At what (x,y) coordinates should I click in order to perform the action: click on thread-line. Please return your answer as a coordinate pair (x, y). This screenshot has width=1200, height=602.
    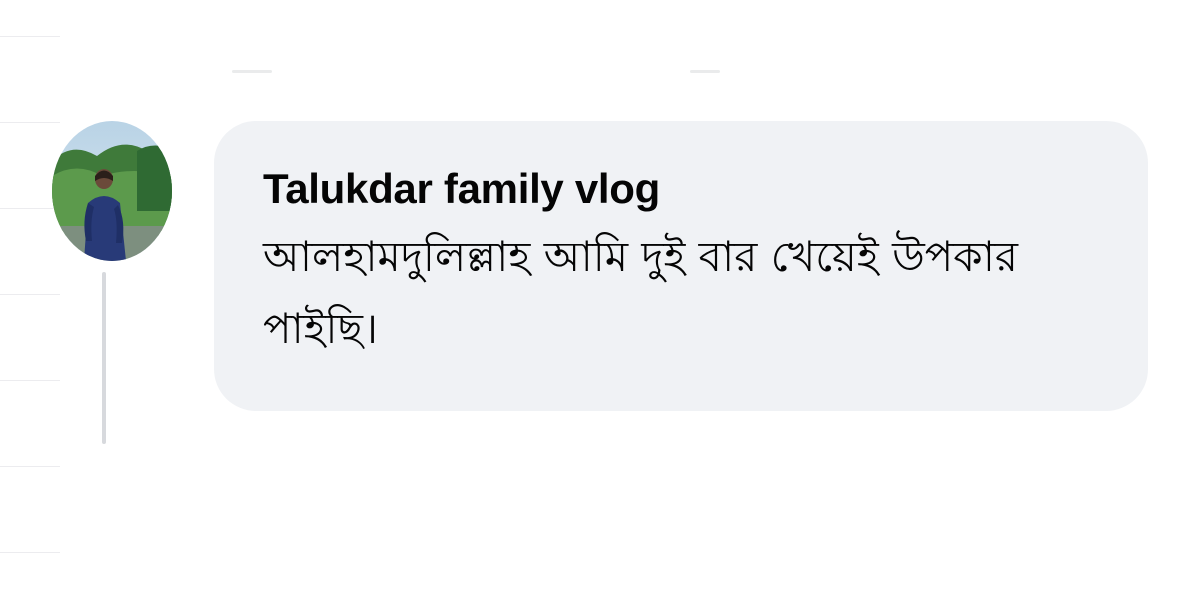
    Looking at the image, I should click on (104, 358).